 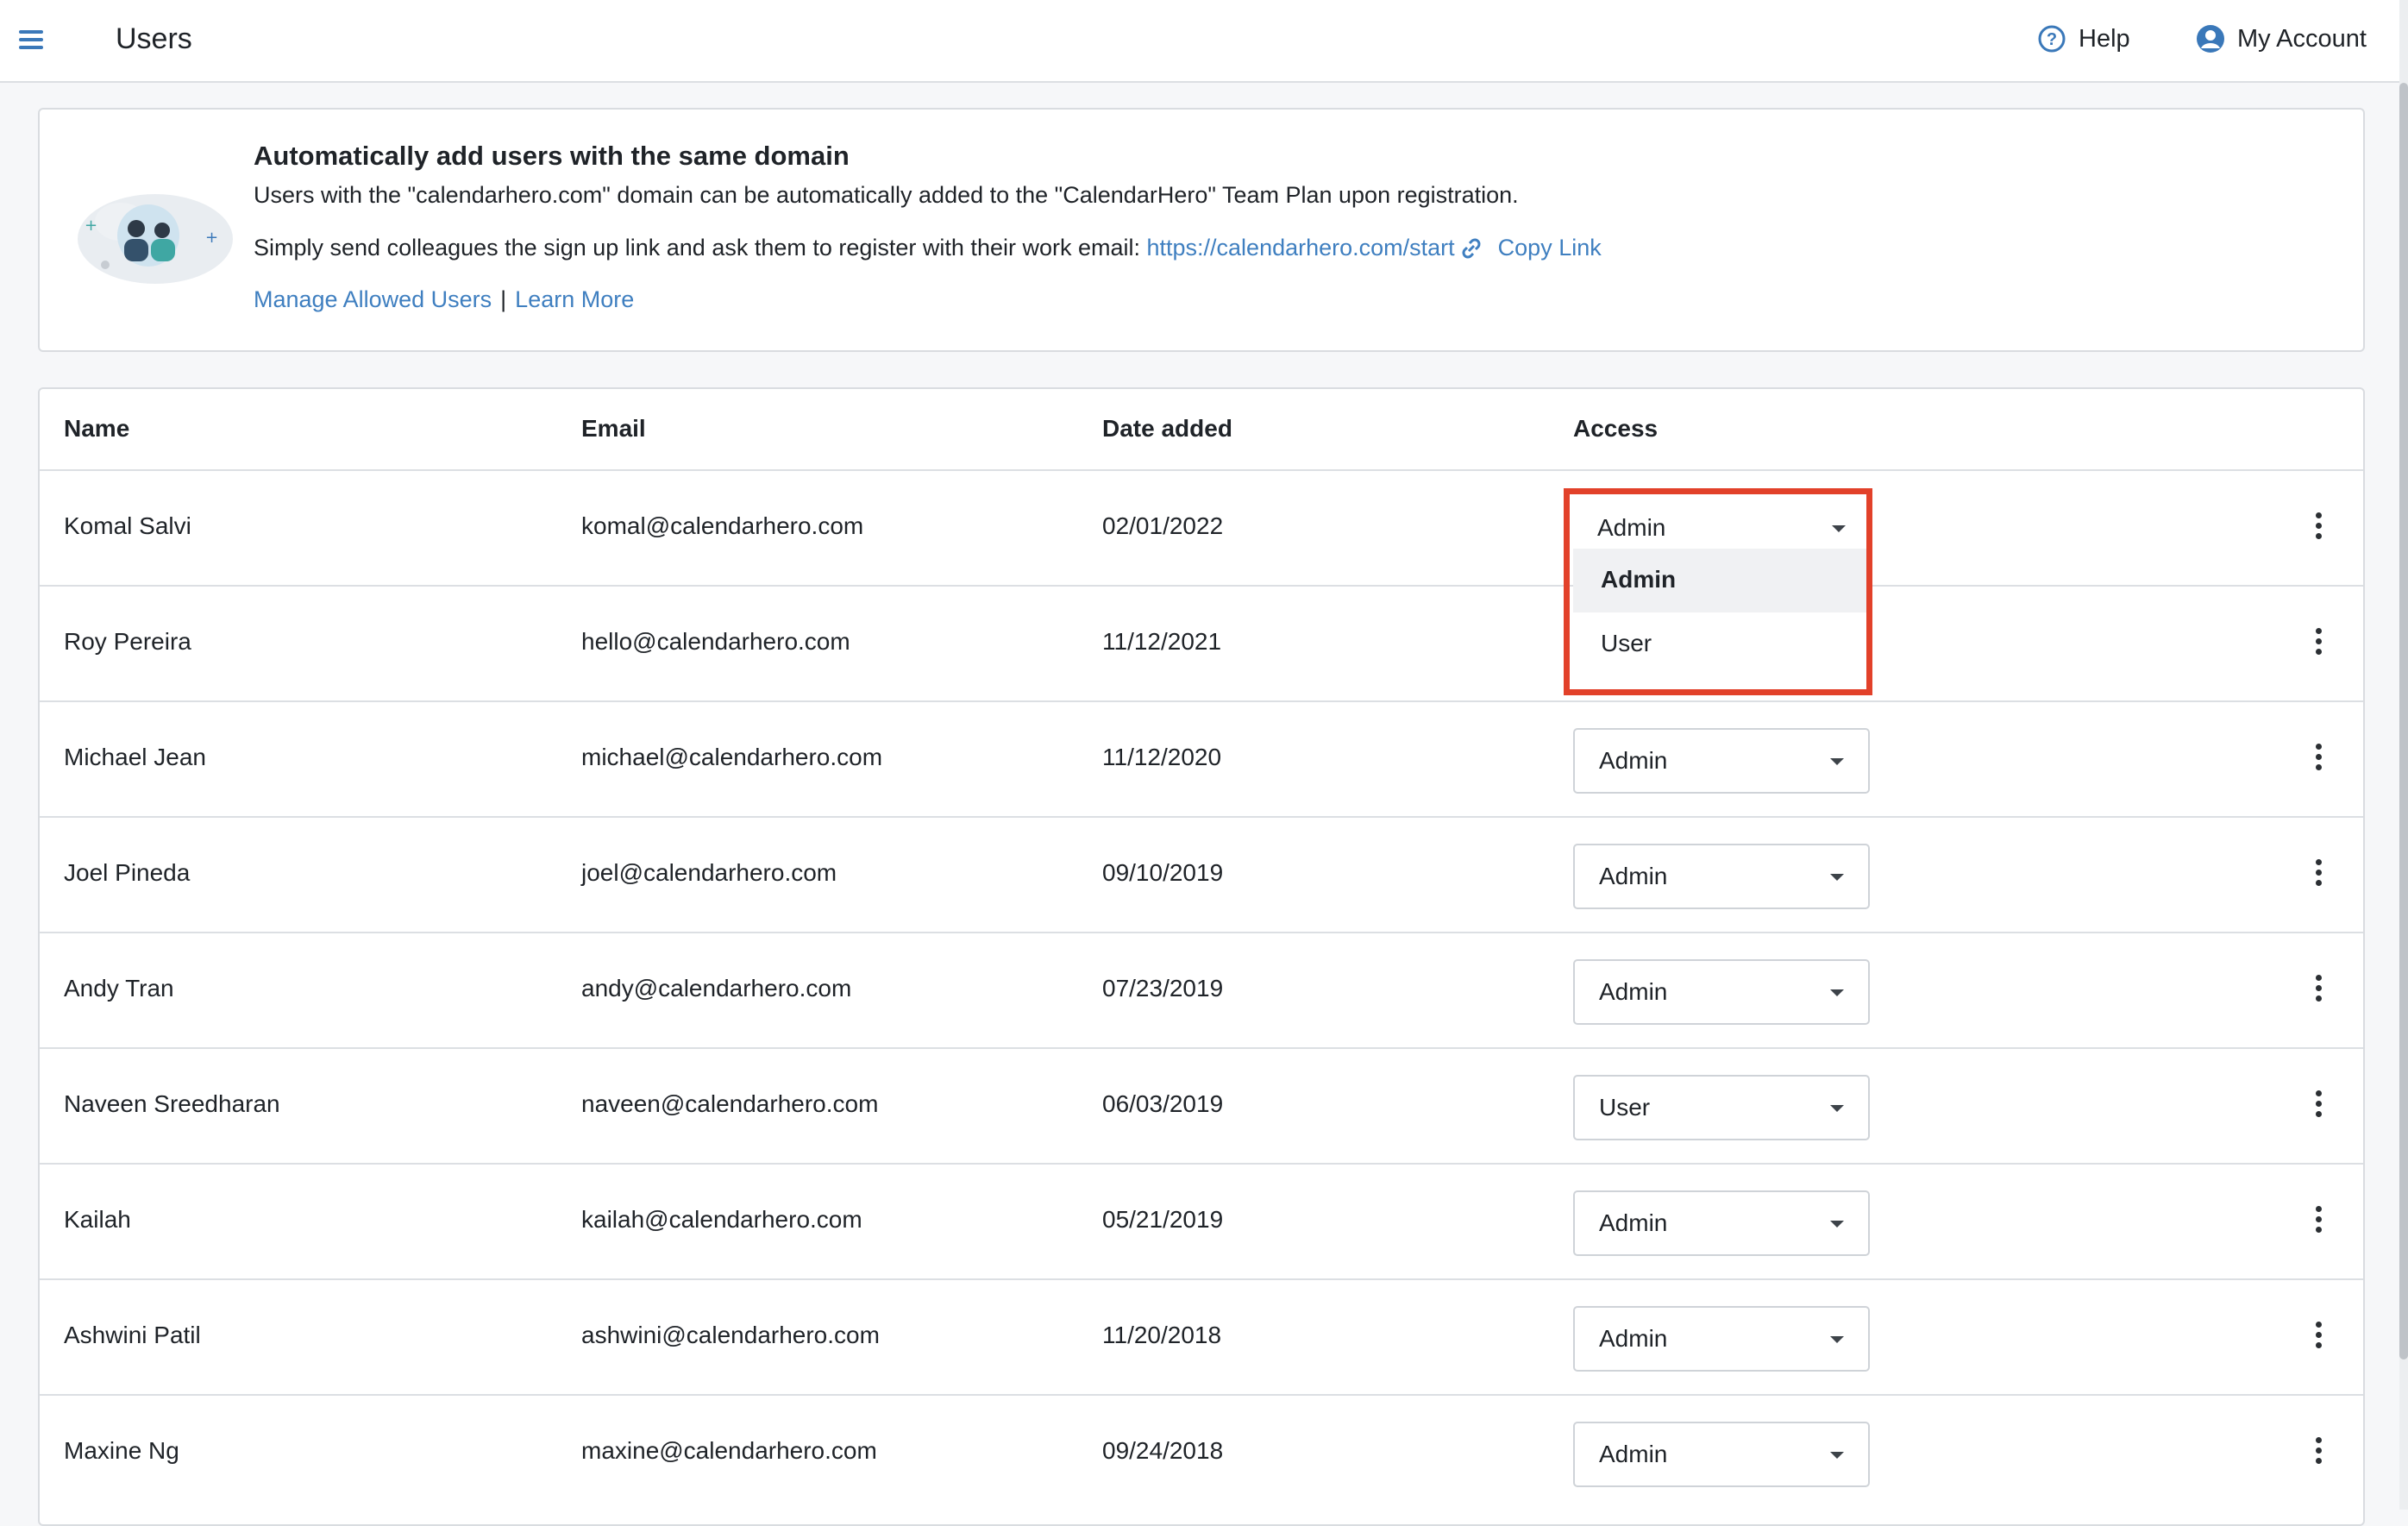 What do you see at coordinates (2302, 38) in the screenshot?
I see `my-account-label: My Account` at bounding box center [2302, 38].